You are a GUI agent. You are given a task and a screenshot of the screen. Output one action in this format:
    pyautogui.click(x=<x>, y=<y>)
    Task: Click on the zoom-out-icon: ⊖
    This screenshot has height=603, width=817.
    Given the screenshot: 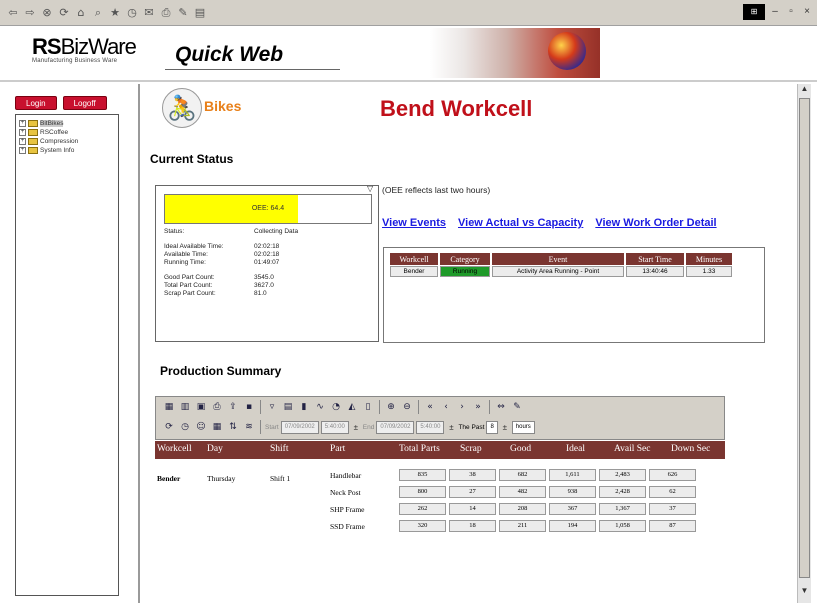 What is the action you would take?
    pyautogui.click(x=407, y=407)
    